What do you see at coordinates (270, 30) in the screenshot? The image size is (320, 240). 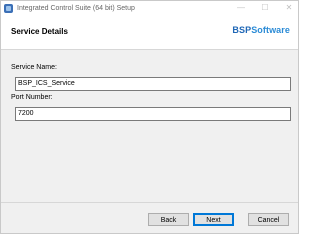 I see `brand-logo-part2: Software` at bounding box center [270, 30].